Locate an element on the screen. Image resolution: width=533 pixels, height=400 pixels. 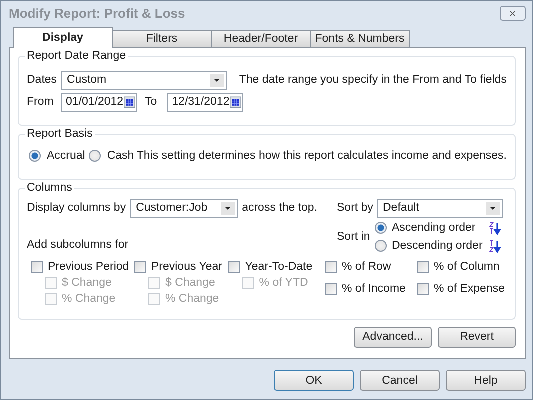
field-label: Sort by is located at coordinates (355, 208).